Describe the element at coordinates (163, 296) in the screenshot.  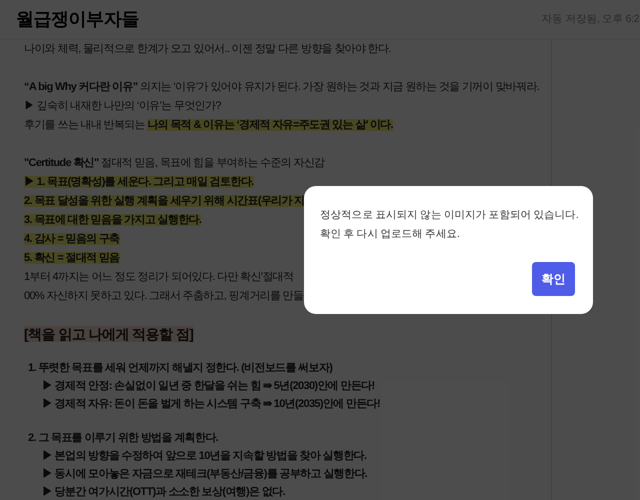
I see `text-line: 00% 자신하지 못하고 있다. 그래서 주춤하고, 핑계거리를 만들` at that location.